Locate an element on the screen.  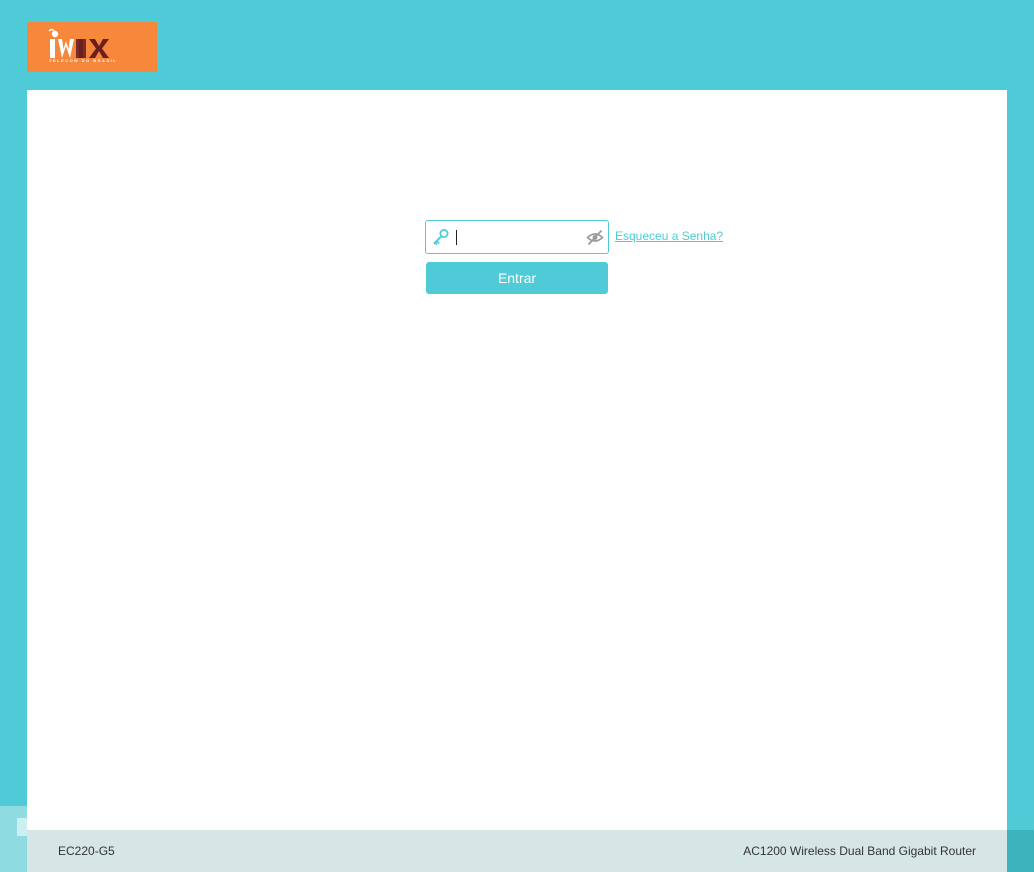
device-description: AC1200 Wireless Dual Band Gigabit Router is located at coordinates (859, 851).